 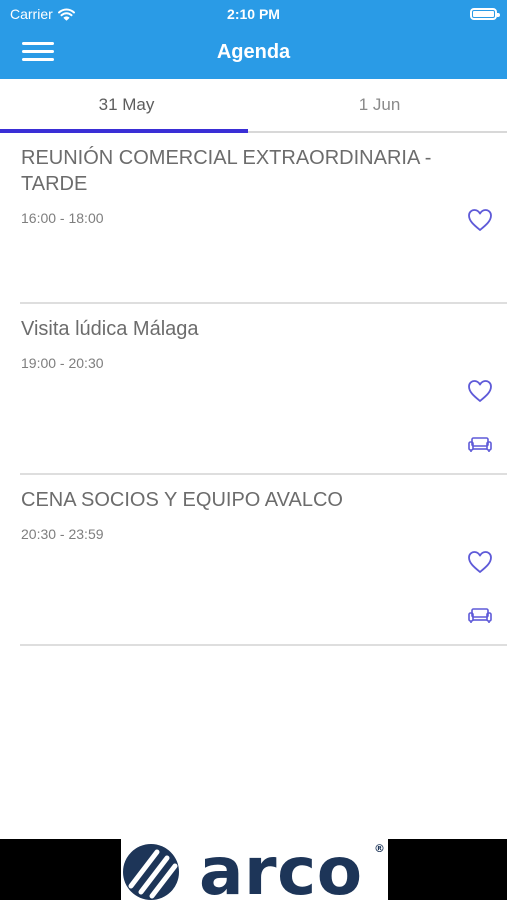 What do you see at coordinates (110, 329) in the screenshot?
I see `event-title: Visita lúdica Málaga` at bounding box center [110, 329].